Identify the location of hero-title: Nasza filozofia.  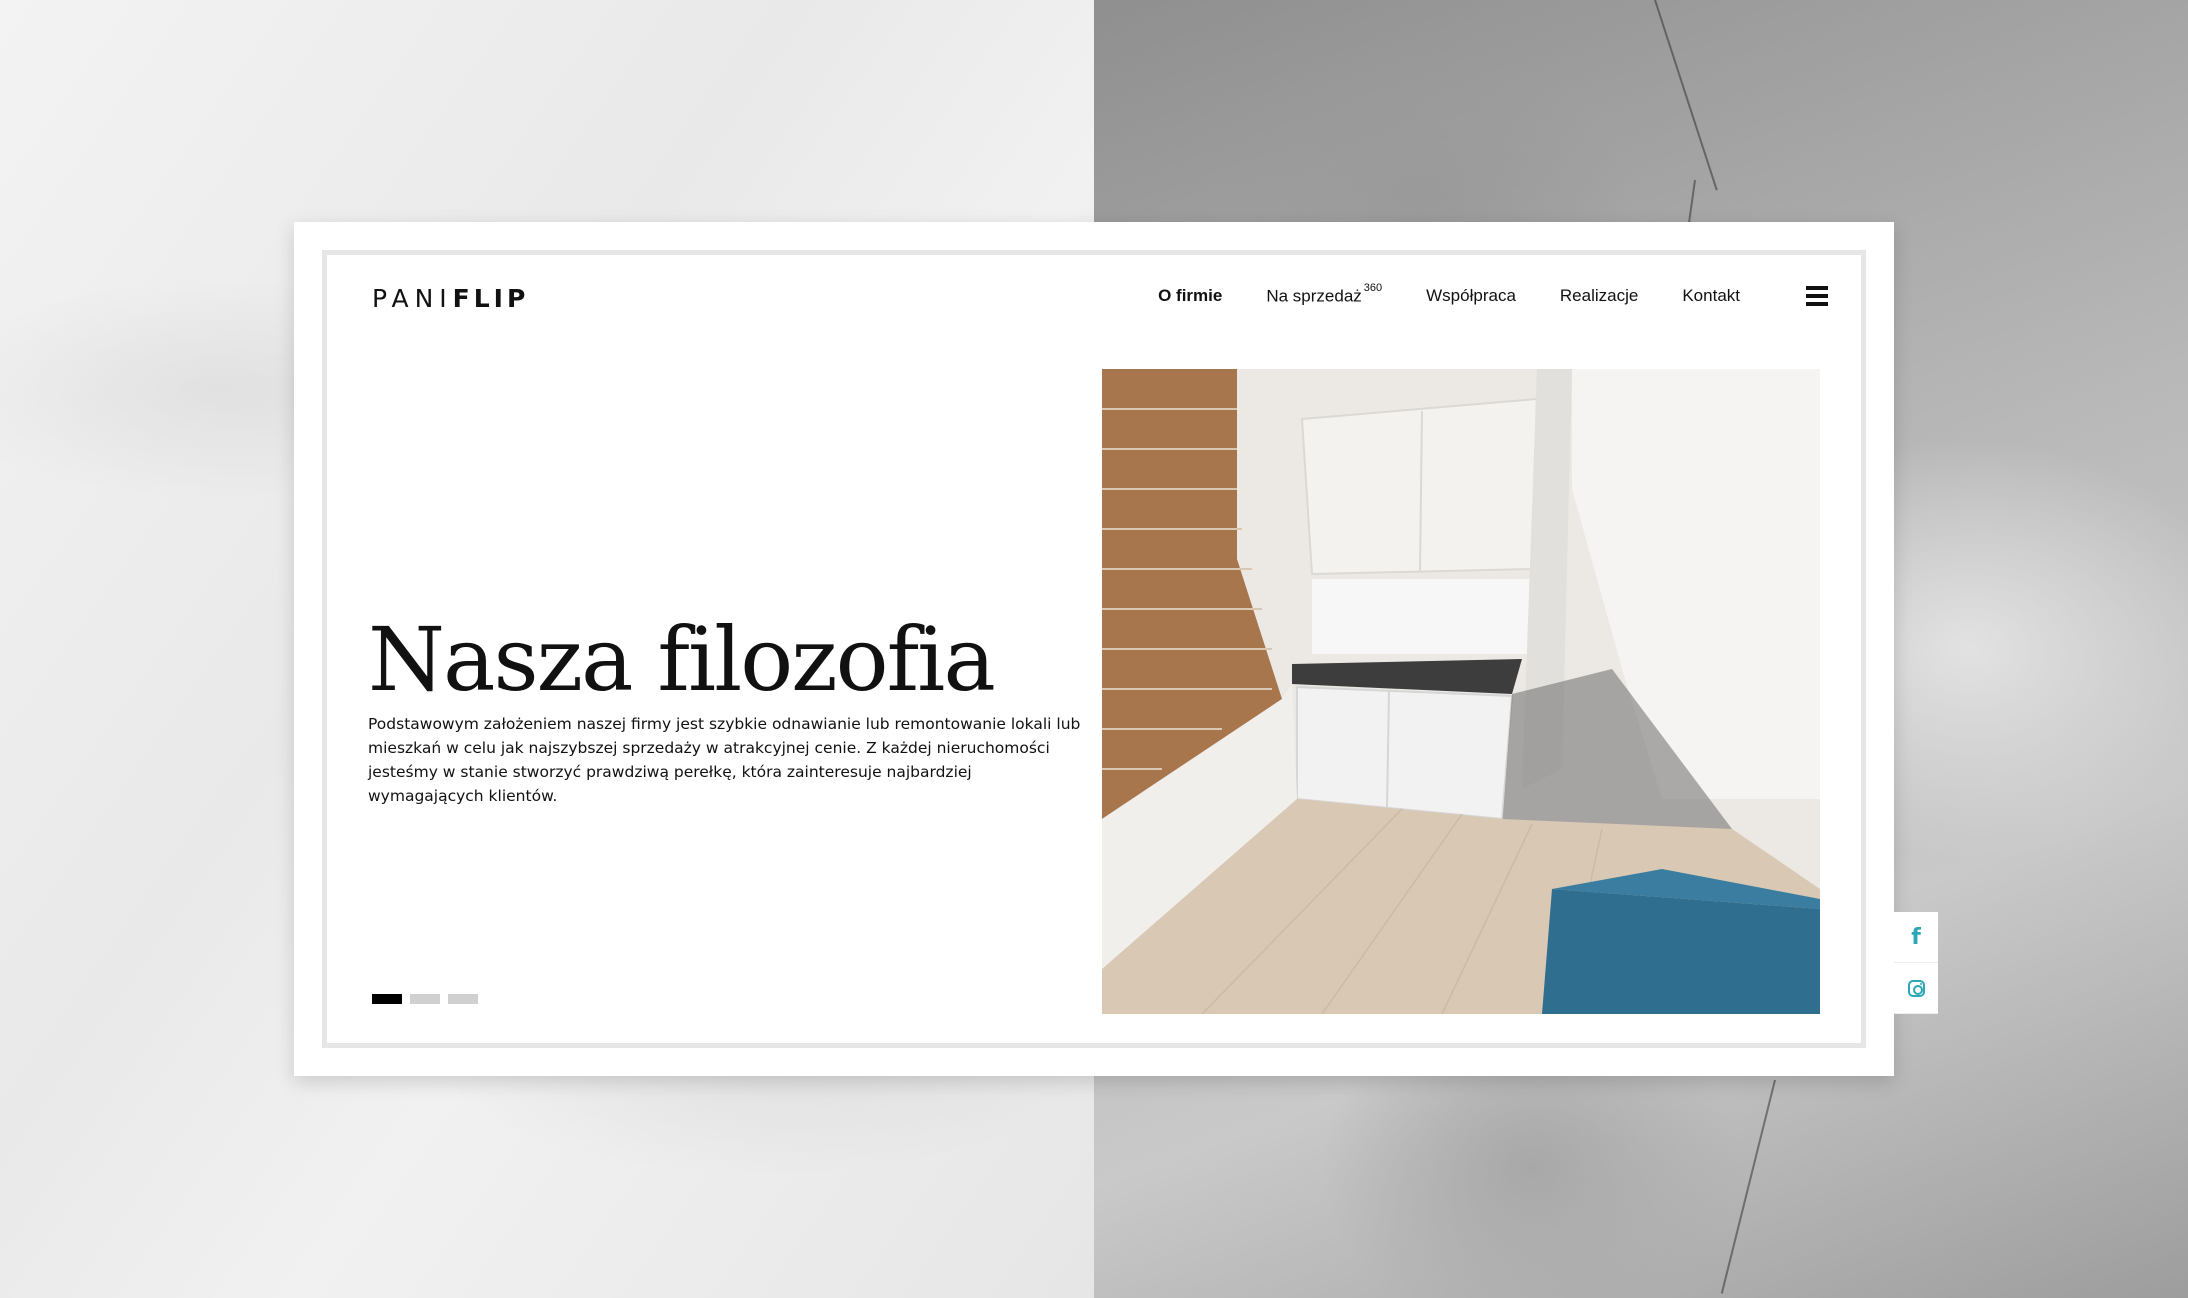
(682, 659).